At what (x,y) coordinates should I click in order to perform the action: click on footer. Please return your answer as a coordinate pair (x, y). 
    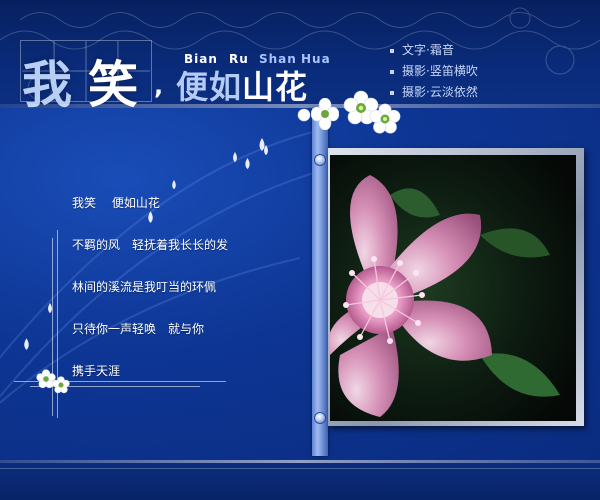
    Looking at the image, I should click on (300, 480).